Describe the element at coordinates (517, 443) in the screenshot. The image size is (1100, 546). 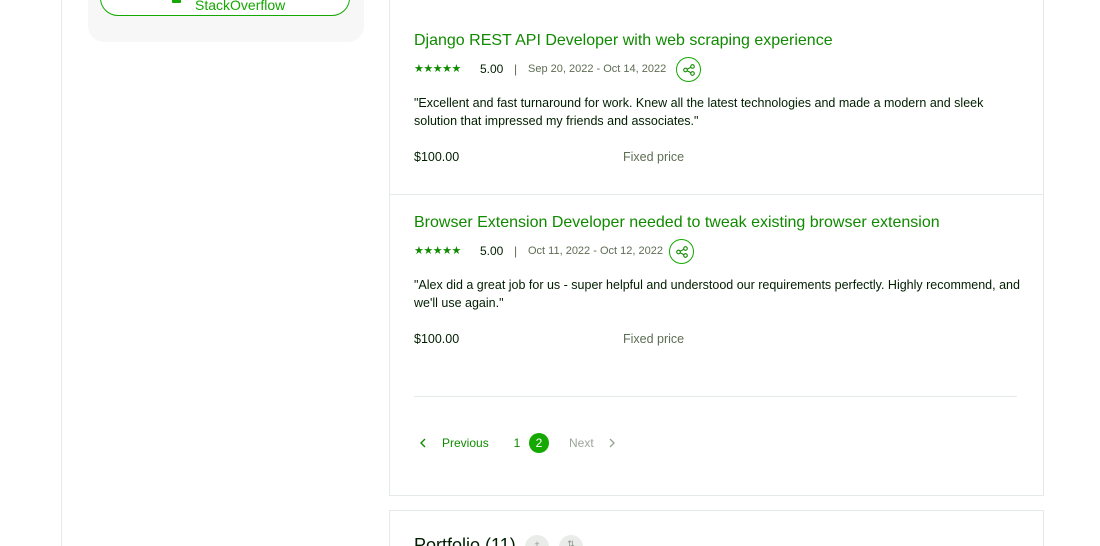
I see `pagination-page-1: 1` at that location.